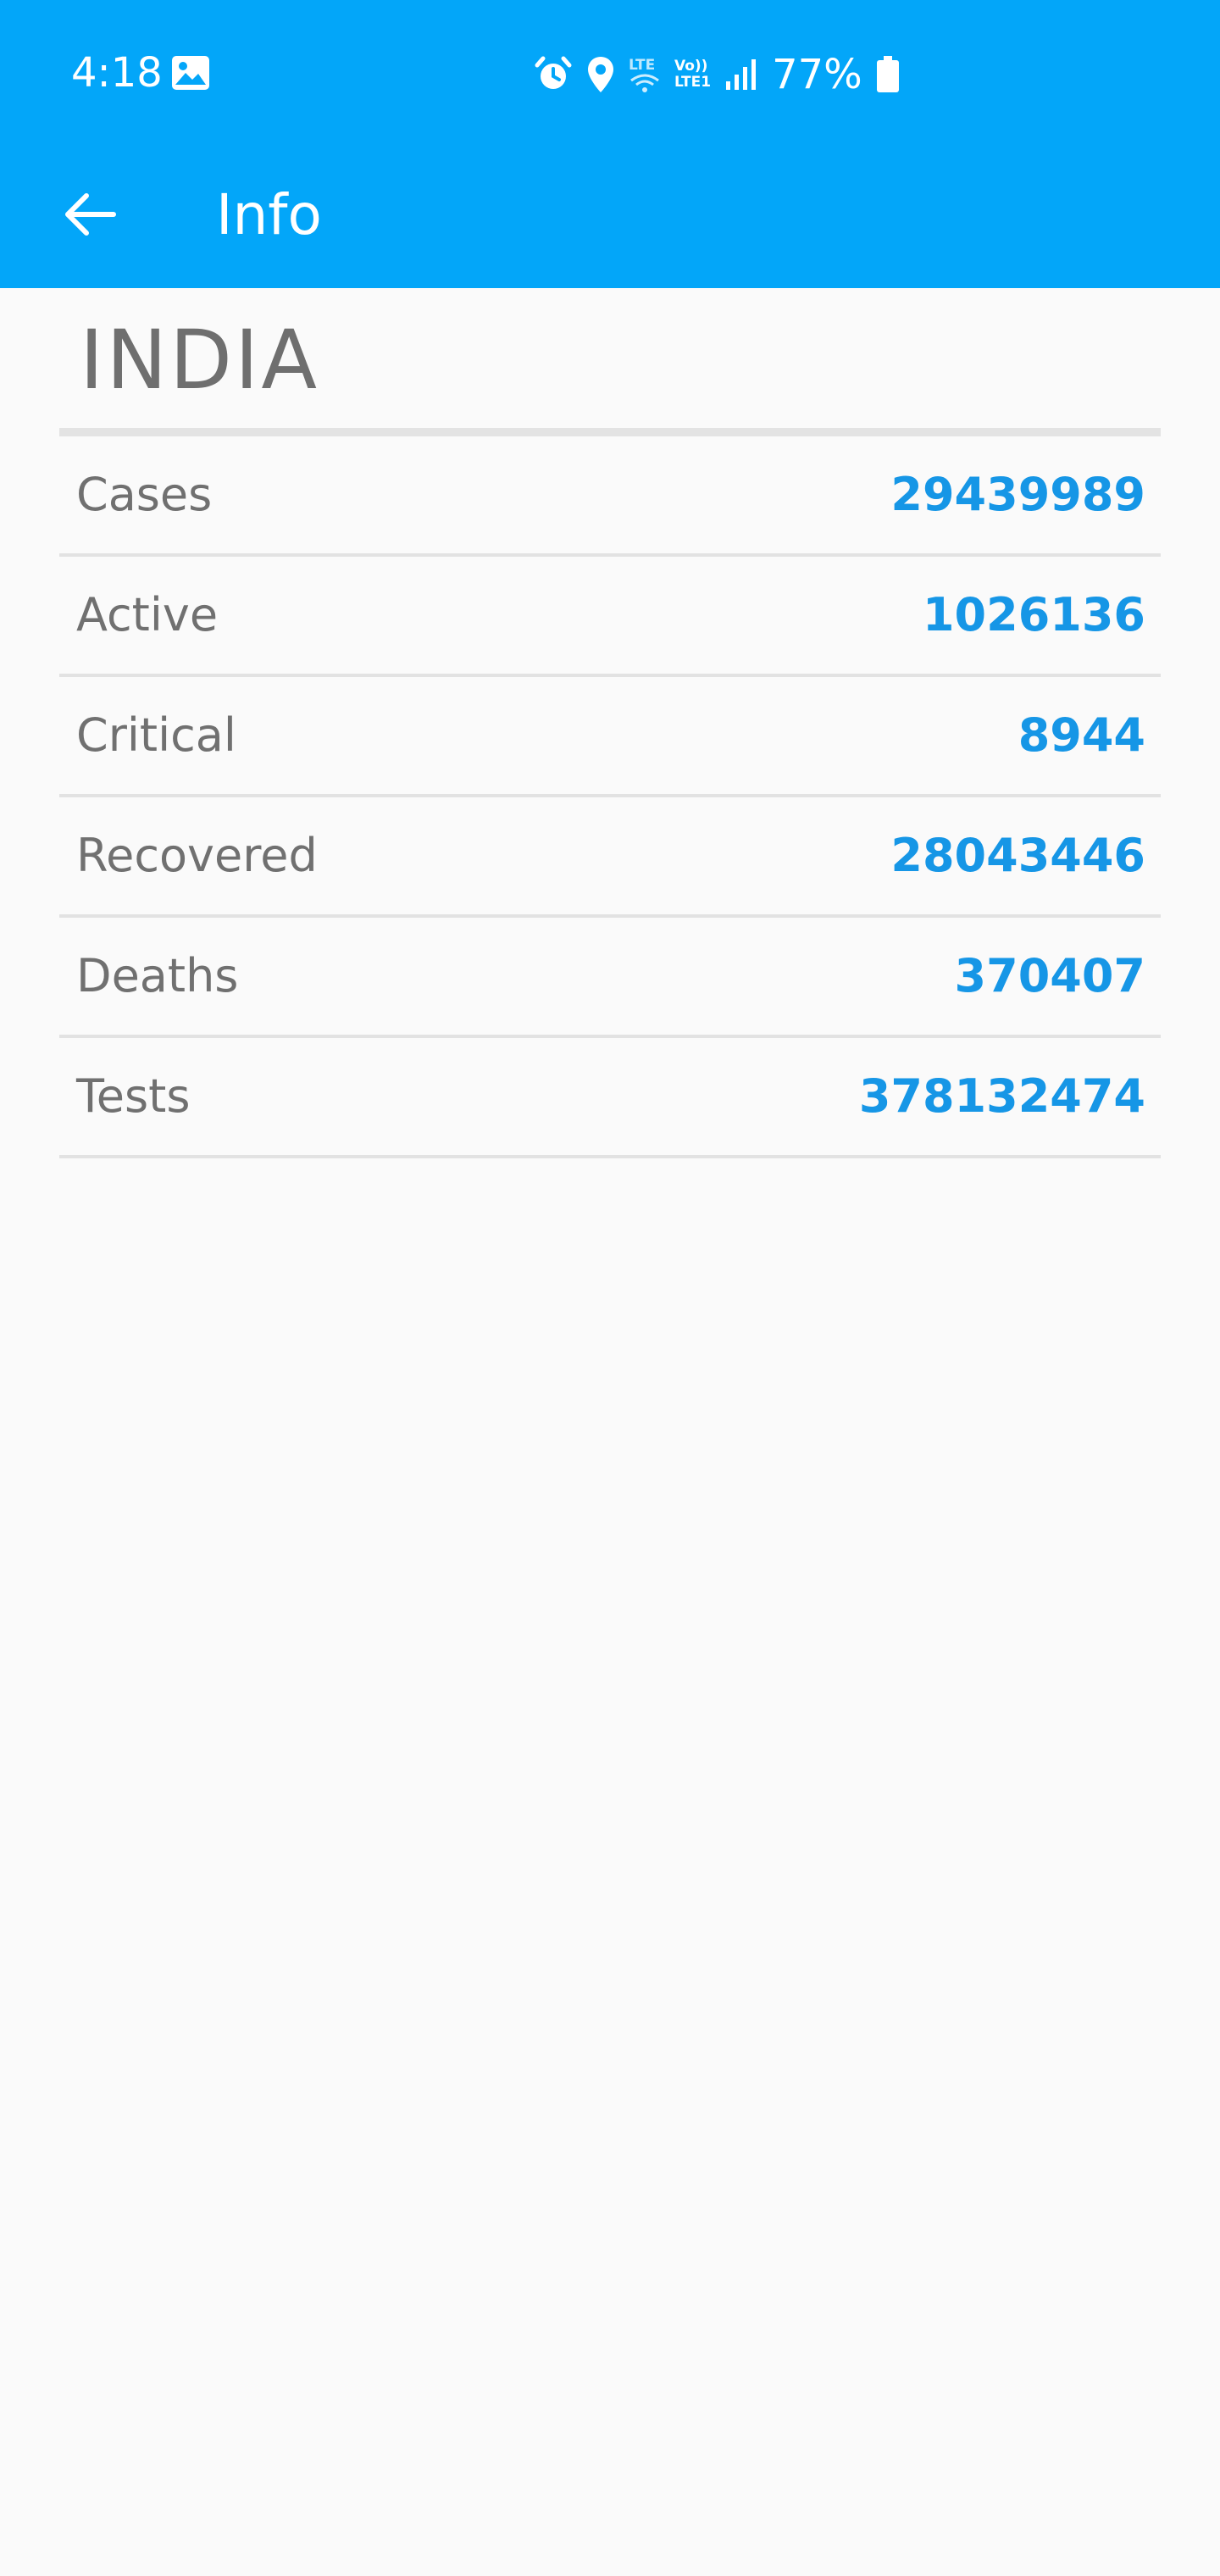 This screenshot has width=1220, height=2576. What do you see at coordinates (190, 73) in the screenshot?
I see `gallery-icon` at bounding box center [190, 73].